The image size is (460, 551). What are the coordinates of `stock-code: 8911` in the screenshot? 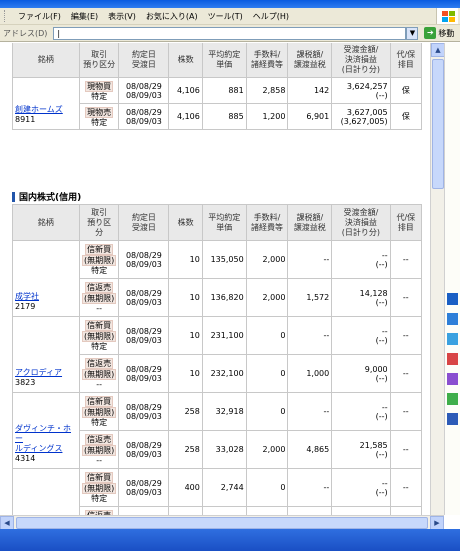 It's located at (25, 119).